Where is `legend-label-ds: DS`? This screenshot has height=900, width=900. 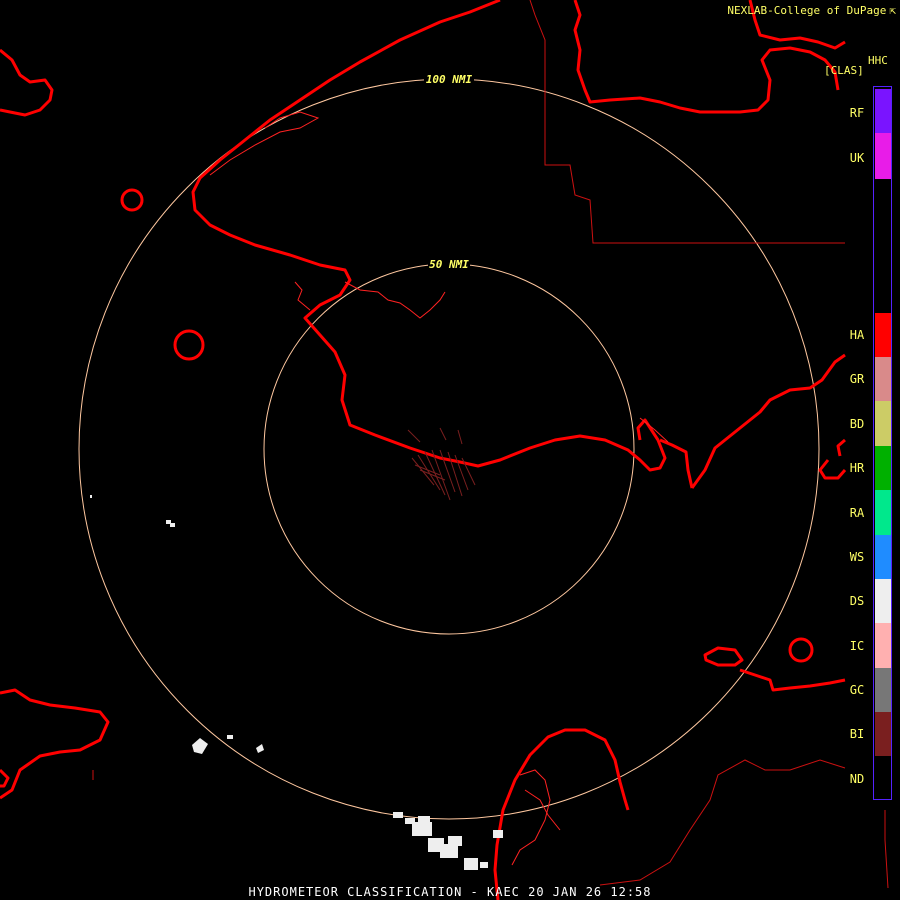 legend-label-ds: DS is located at coordinates (857, 601).